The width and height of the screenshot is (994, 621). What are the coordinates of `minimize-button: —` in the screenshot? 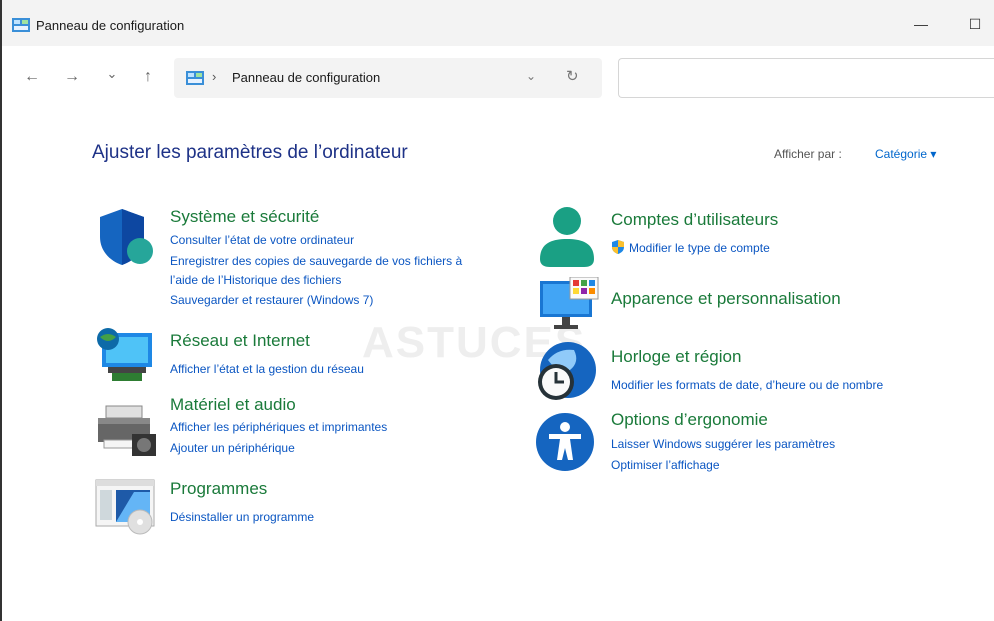 It's located at (921, 24).